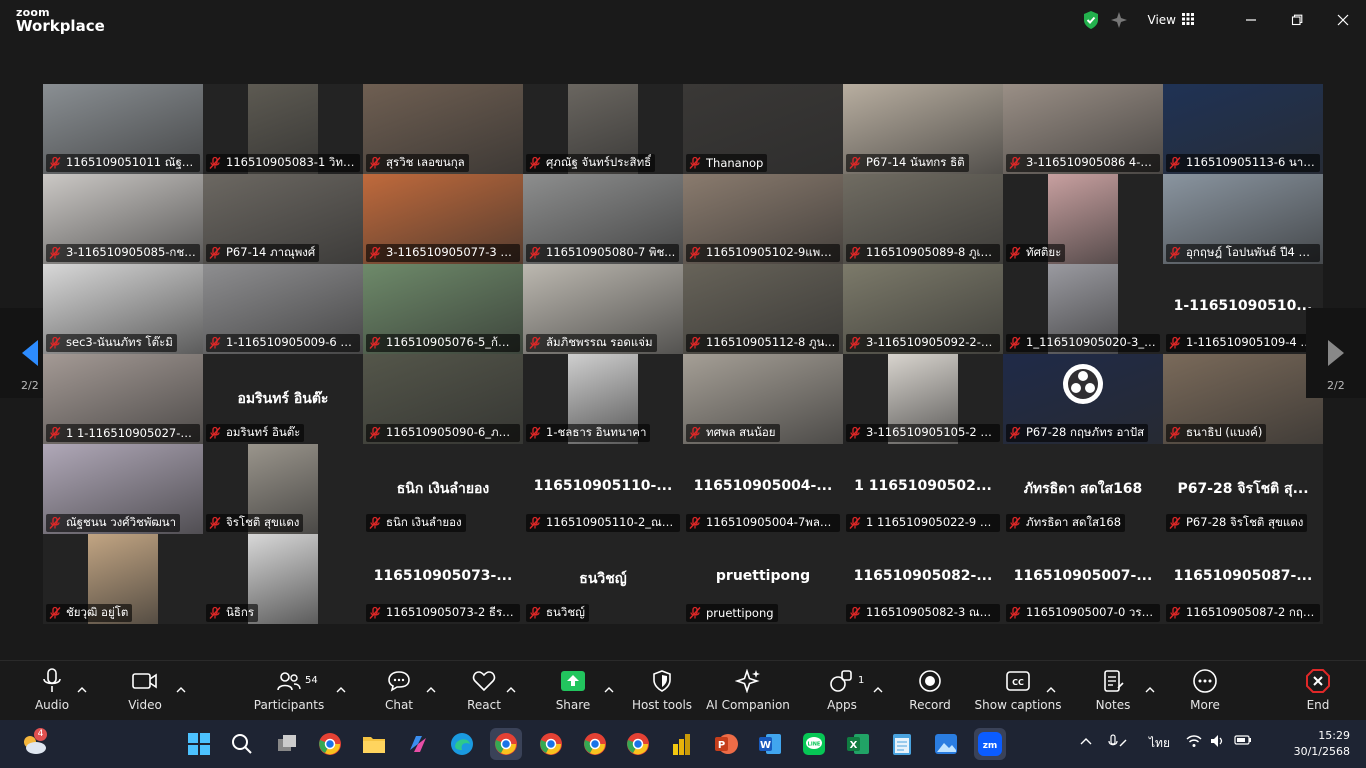  Describe the element at coordinates (573, 692) in the screenshot. I see `share-button: Share` at that location.